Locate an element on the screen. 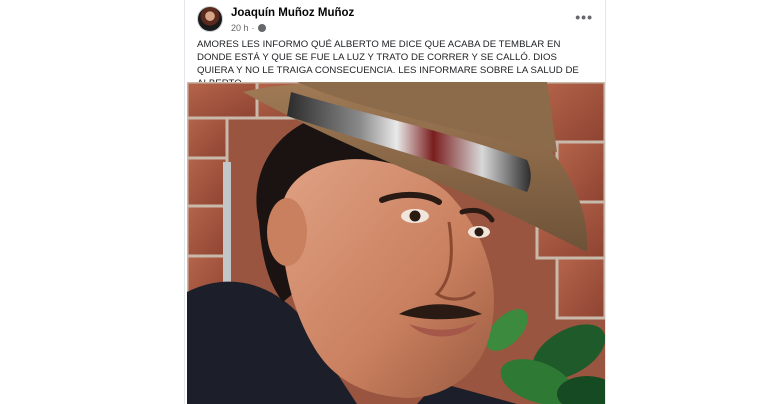 This screenshot has height=404, width=768. more-options-icon: ••• is located at coordinates (584, 17).